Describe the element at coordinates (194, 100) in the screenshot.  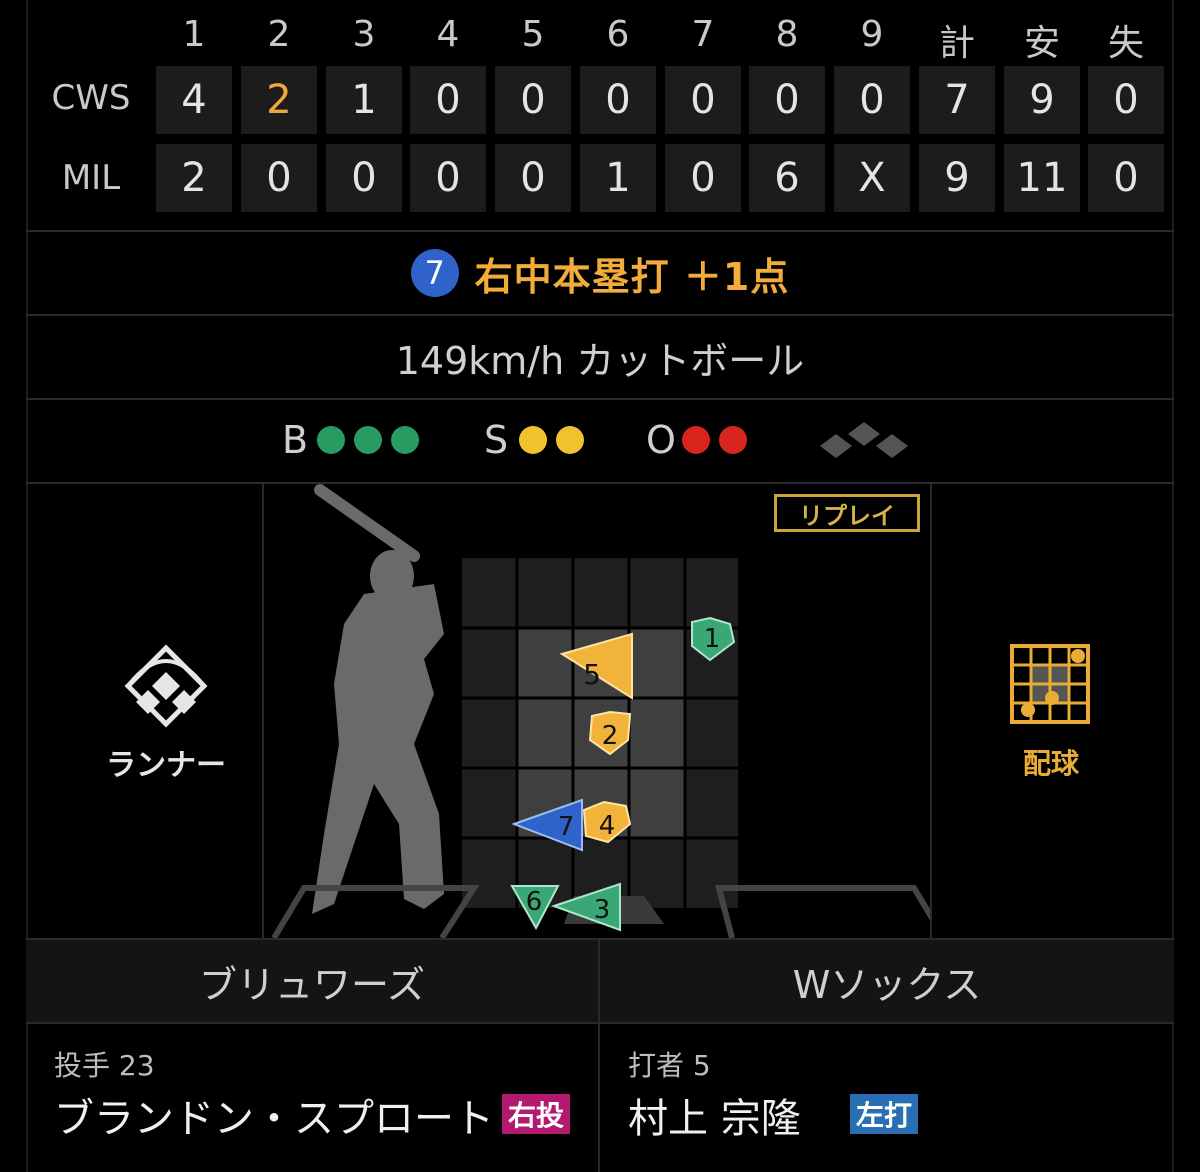
I see `score-cell: 4` at that location.